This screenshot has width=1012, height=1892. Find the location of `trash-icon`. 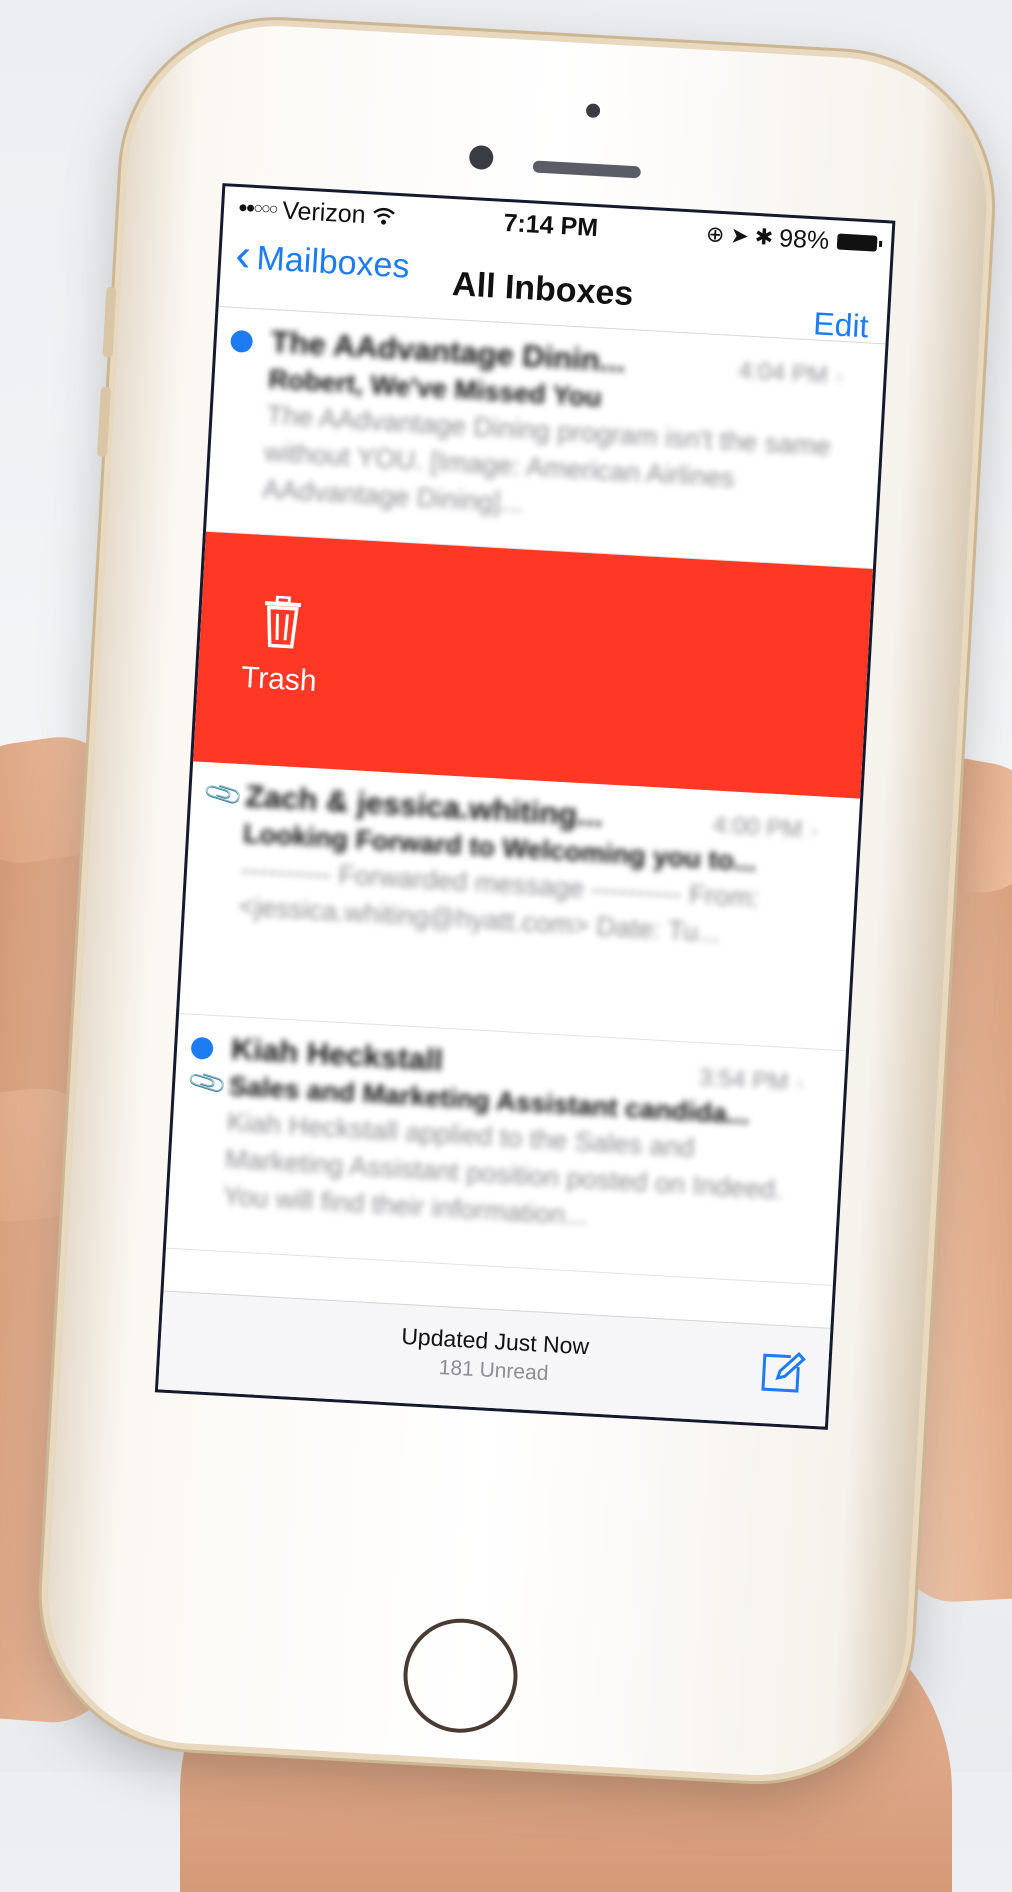

trash-icon is located at coordinates (283, 622).